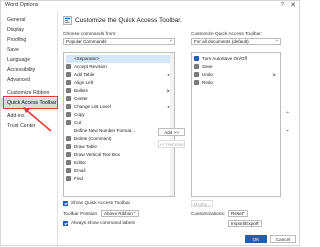 This screenshot has height=247, width=320. I want to click on draw-table-icon, so click(68, 146).